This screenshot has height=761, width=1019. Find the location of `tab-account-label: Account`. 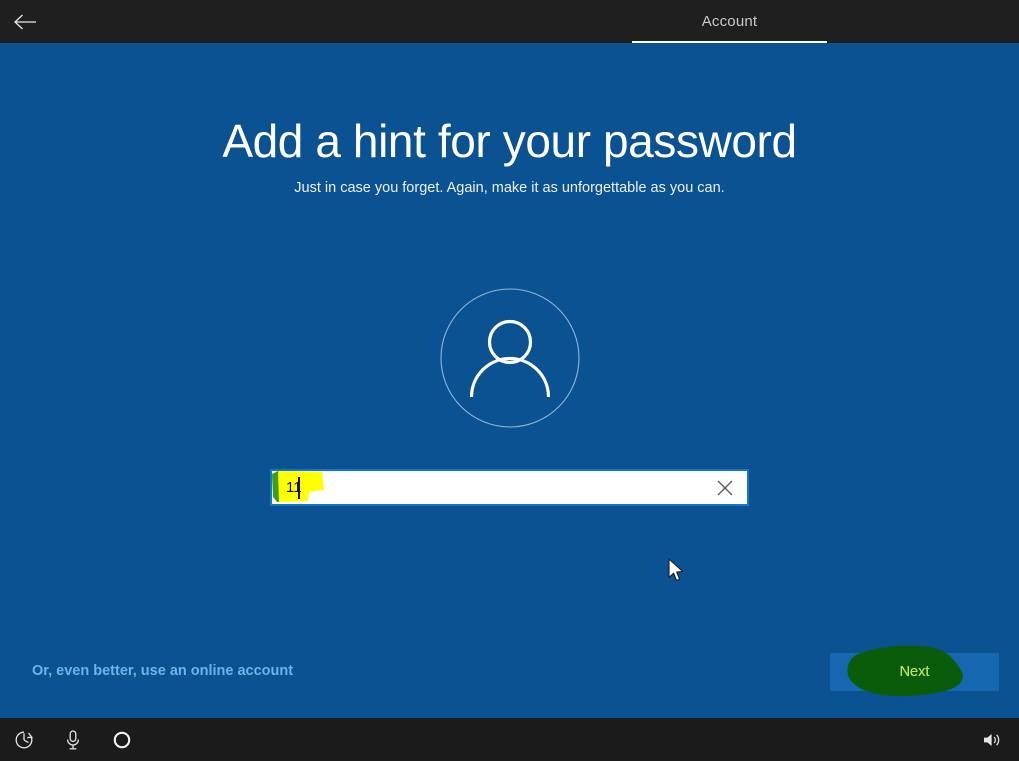

tab-account-label: Account is located at coordinates (729, 21).